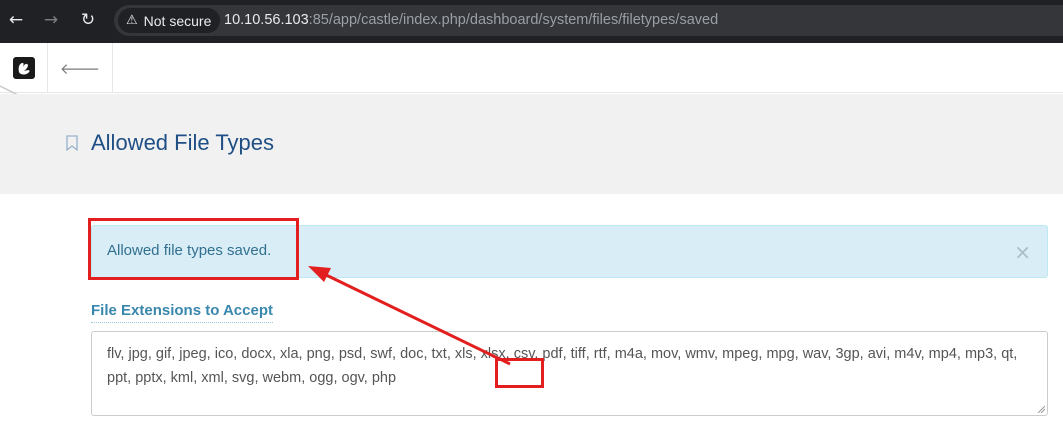  Describe the element at coordinates (519, 373) in the screenshot. I see `annotation-box-php` at that location.